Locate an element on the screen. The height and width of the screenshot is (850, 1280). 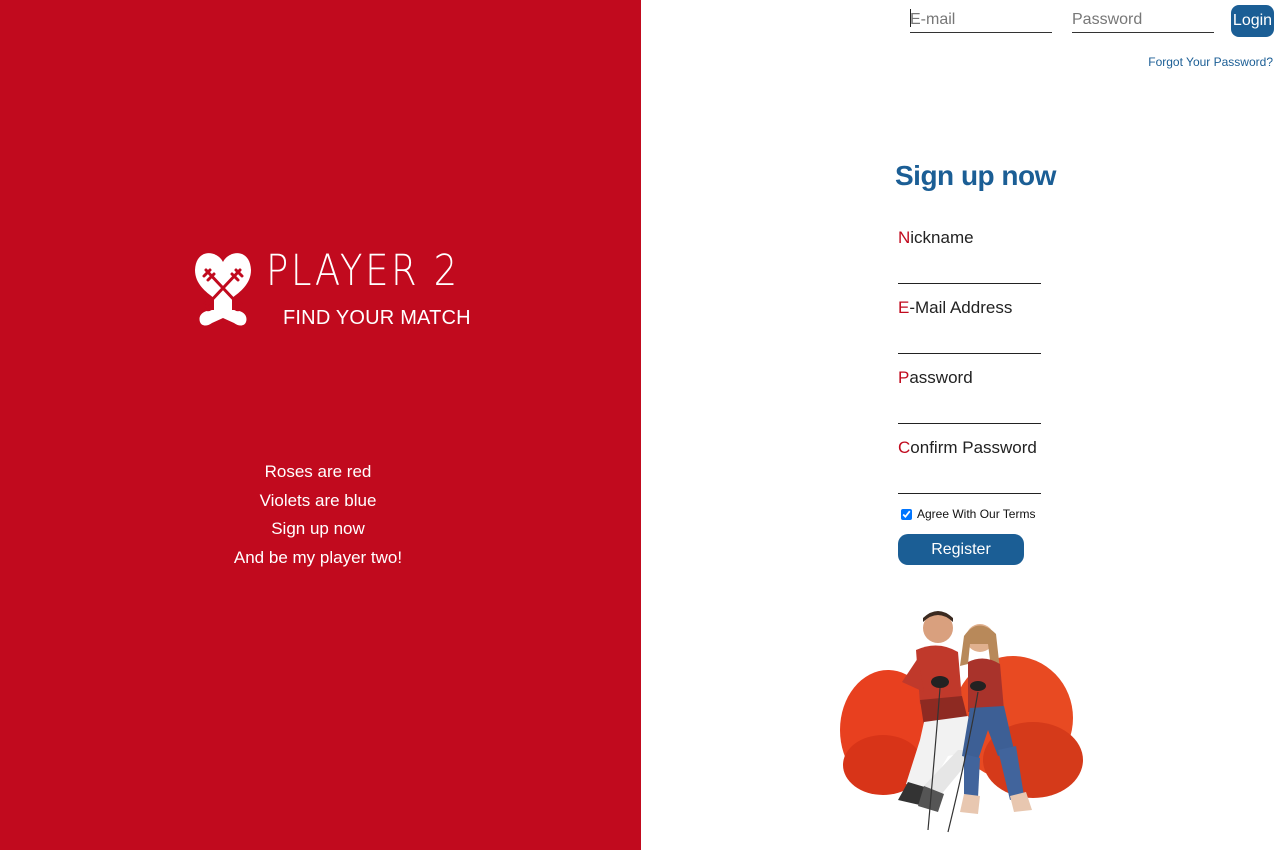
confirm-password-input is located at coordinates (969, 482).